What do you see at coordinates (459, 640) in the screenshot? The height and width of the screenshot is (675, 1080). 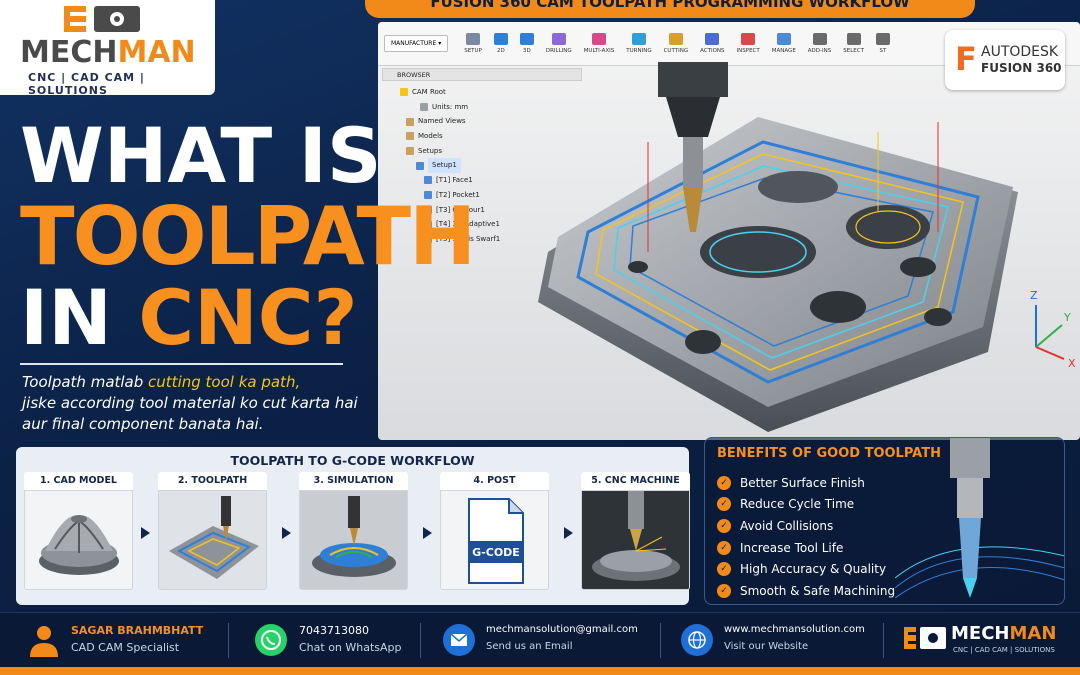 I see `email-icon` at bounding box center [459, 640].